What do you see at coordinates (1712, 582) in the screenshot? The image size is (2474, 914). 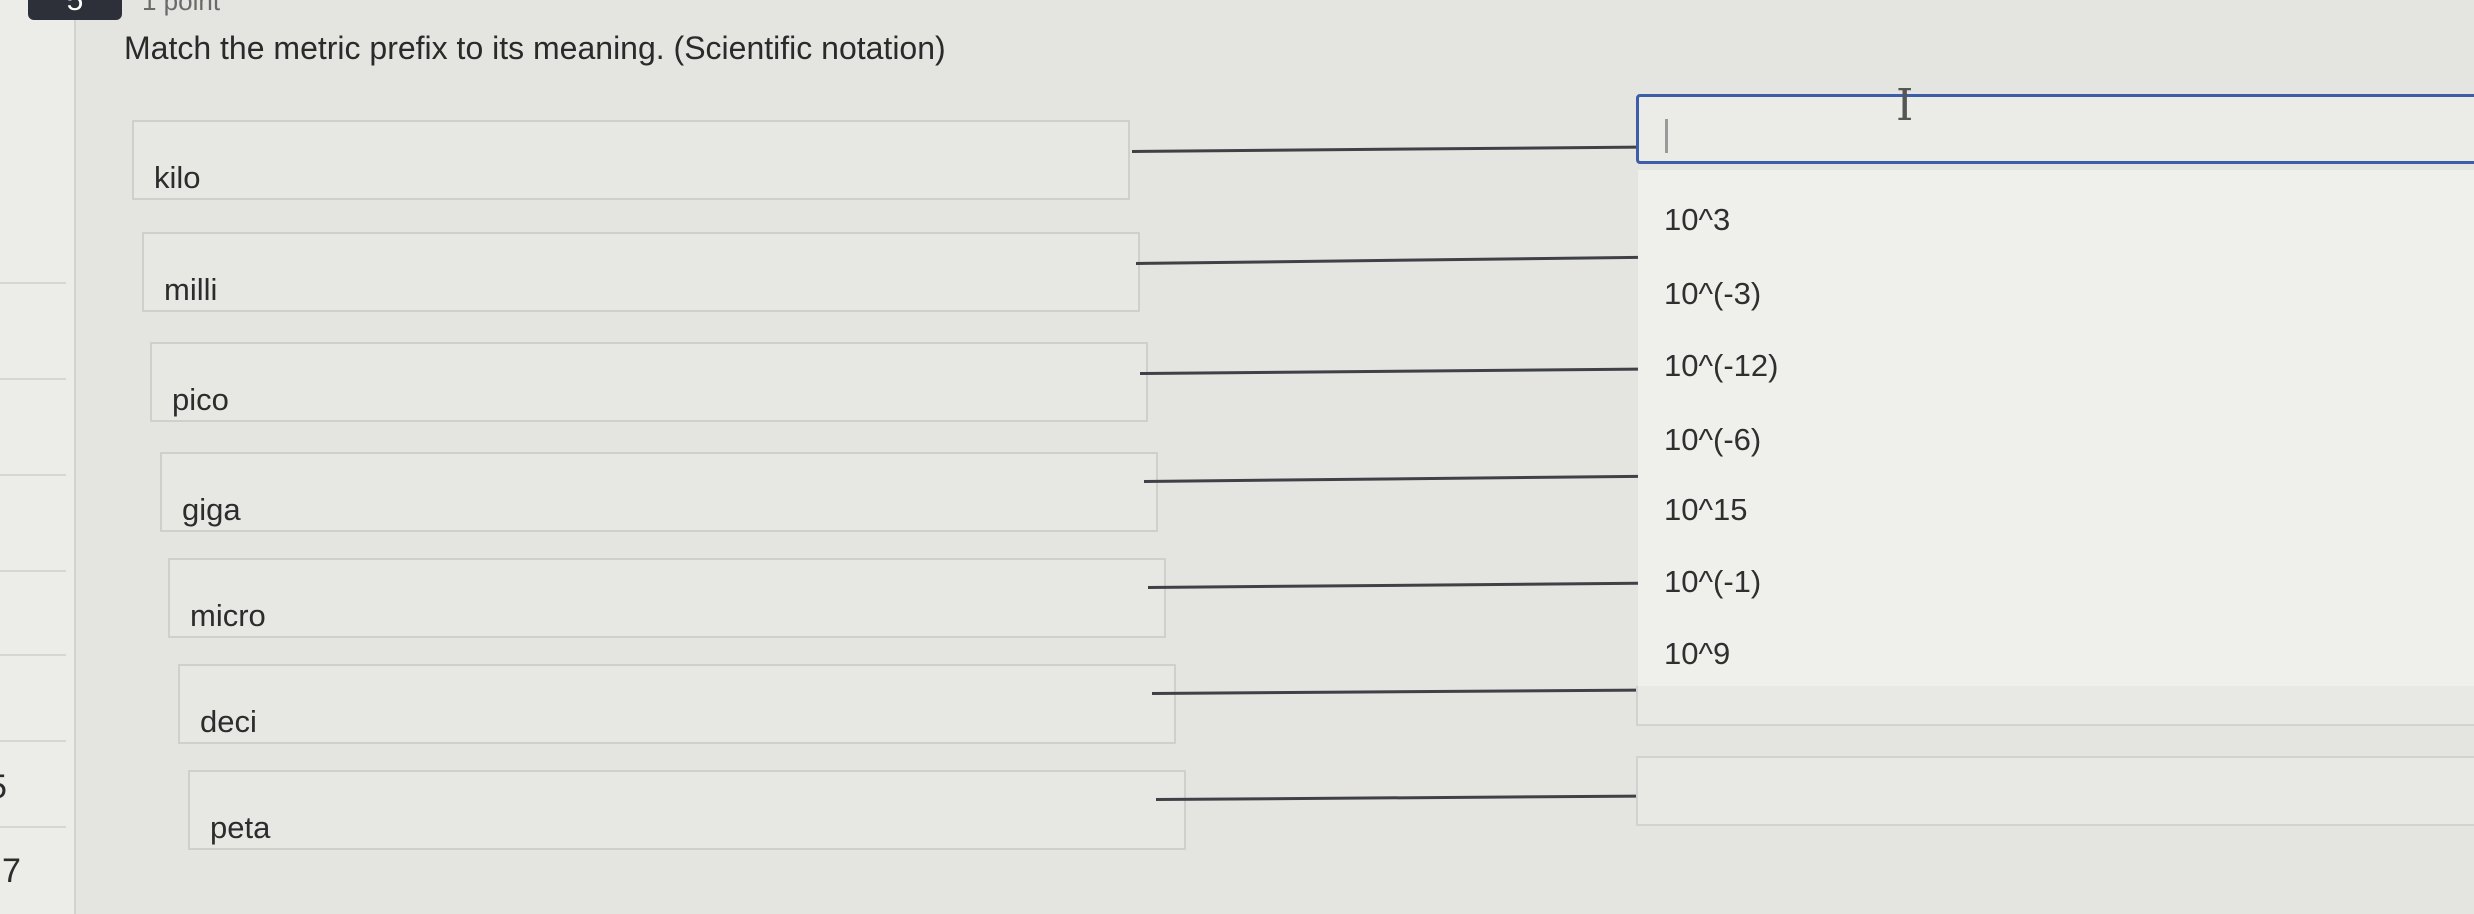 I see `dropdown-option: 10^(-1)` at bounding box center [1712, 582].